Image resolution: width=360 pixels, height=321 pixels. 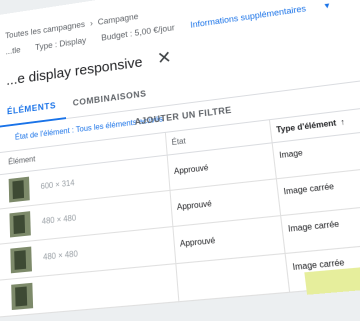 I want to click on campaign-budget: Budget : 5,00 €/jour, so click(x=138, y=32).